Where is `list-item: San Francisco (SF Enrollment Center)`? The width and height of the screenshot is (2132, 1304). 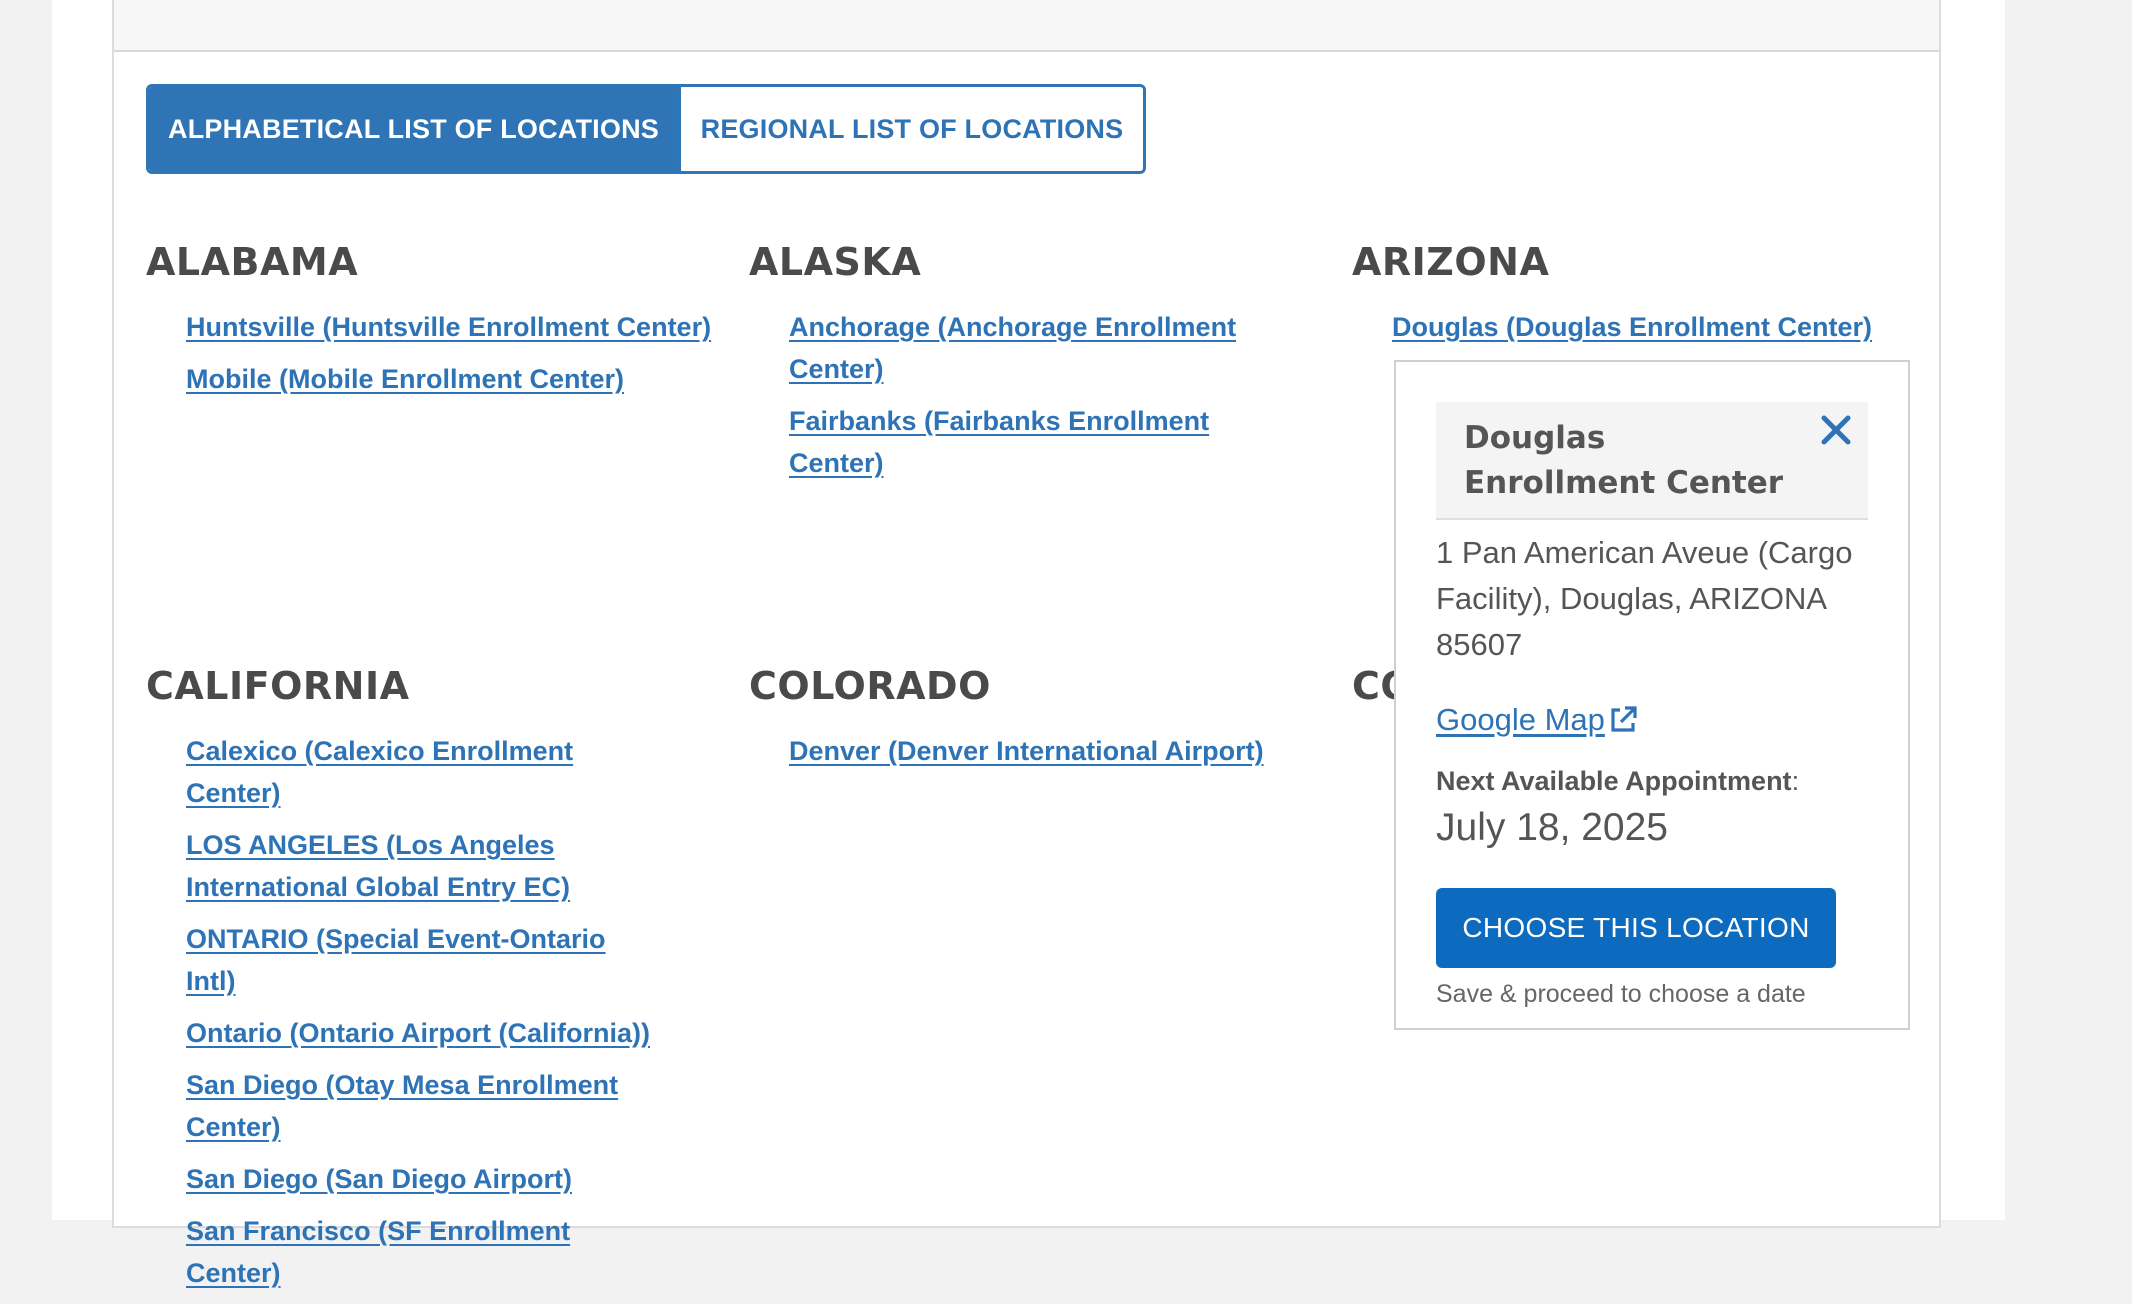 list-item: San Francisco (SF Enrollment Center) is located at coordinates (421, 1252).